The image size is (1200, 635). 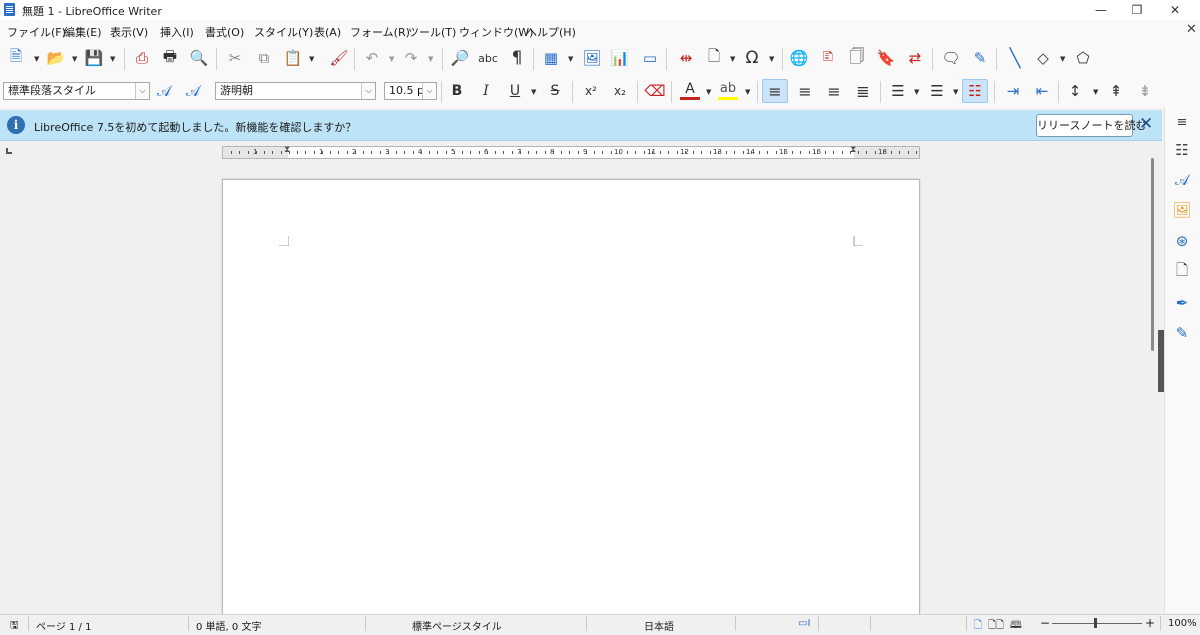 I want to click on gallery-icon: 🖼, so click(x=1182, y=210).